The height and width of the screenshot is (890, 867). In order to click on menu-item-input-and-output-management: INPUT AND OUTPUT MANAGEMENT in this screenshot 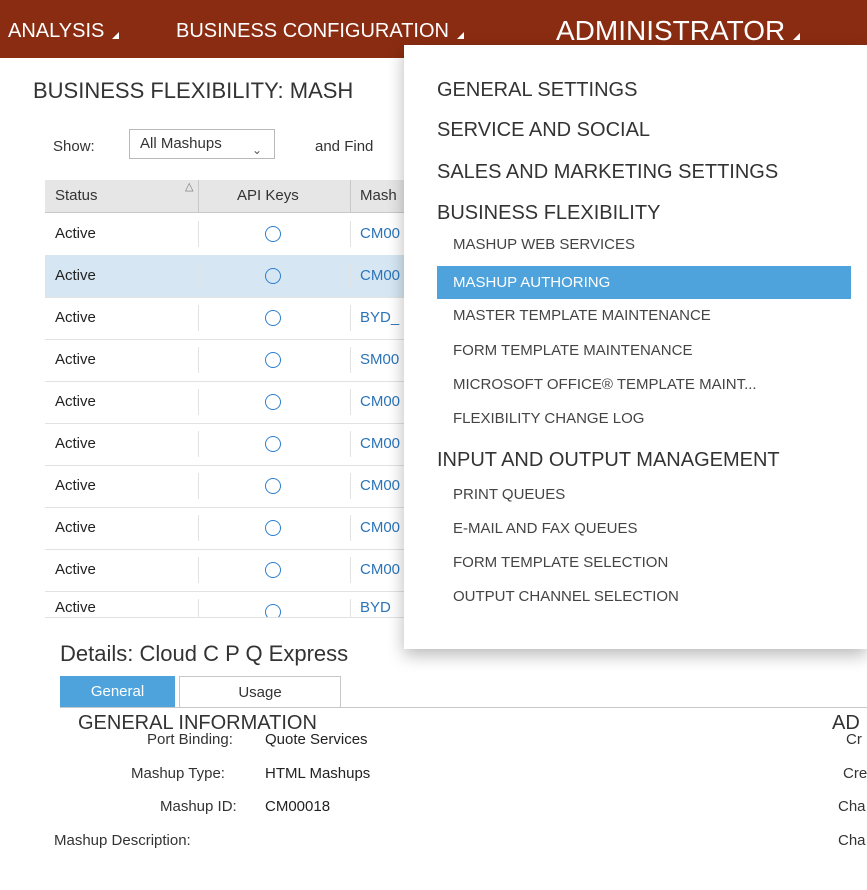, I will do `click(608, 460)`.